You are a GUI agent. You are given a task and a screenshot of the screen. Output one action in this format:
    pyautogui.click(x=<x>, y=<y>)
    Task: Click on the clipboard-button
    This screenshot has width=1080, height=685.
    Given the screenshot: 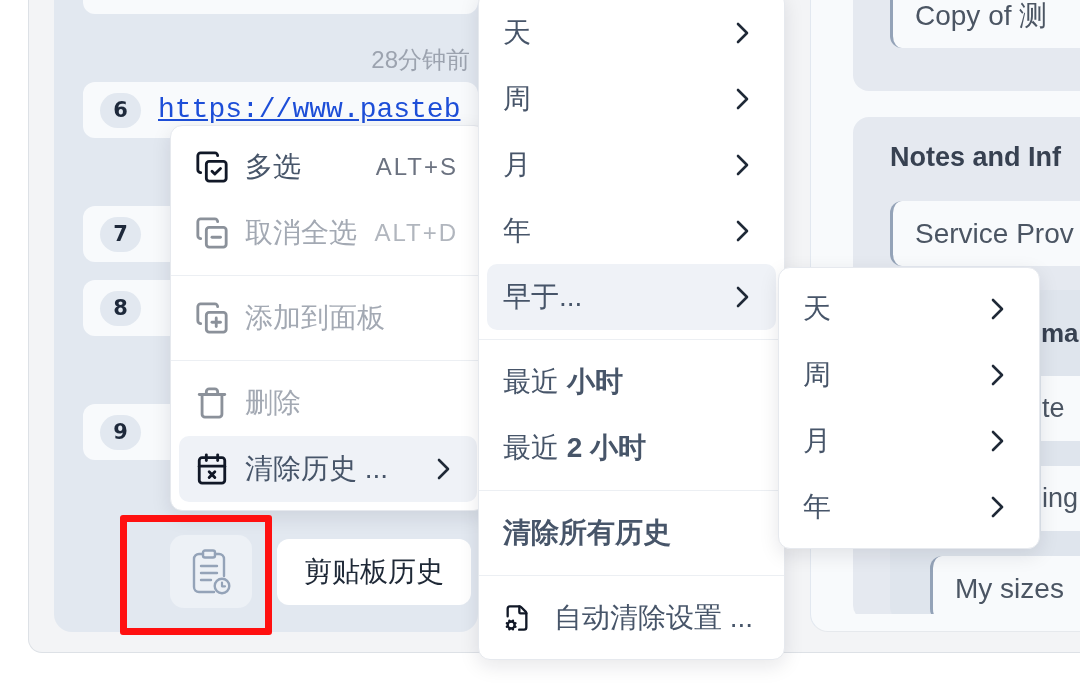 What is the action you would take?
    pyautogui.click(x=211, y=571)
    